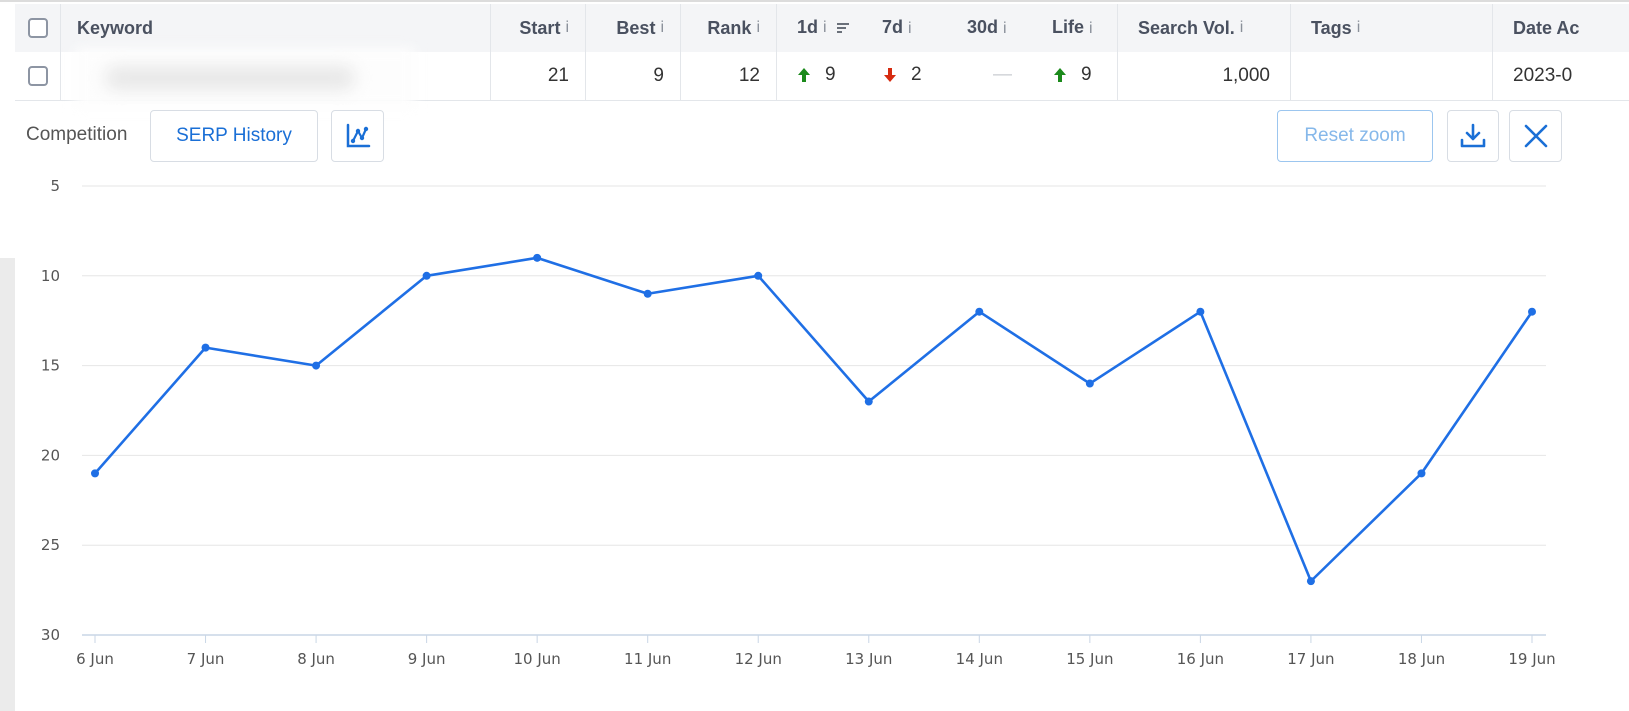 The width and height of the screenshot is (1629, 711). I want to click on search-vol-cell: 1,000, so click(1204, 76).